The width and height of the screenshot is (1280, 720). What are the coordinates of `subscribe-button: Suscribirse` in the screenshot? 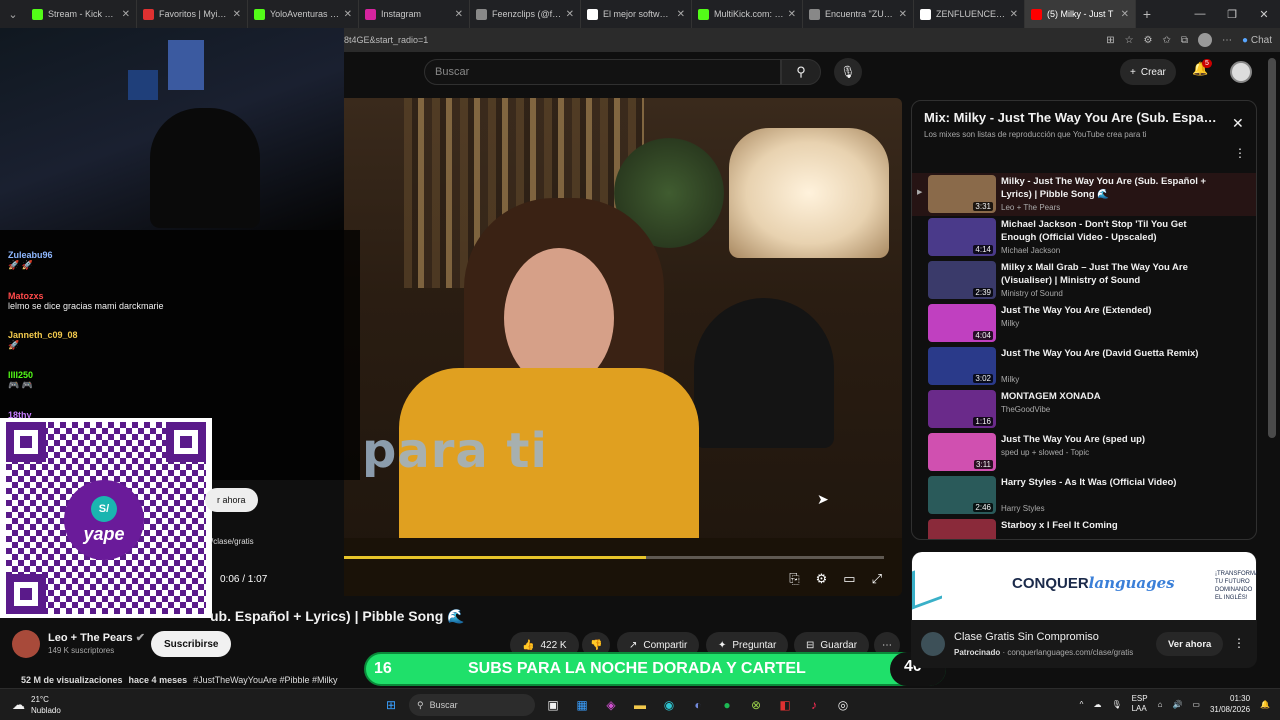 It's located at (191, 644).